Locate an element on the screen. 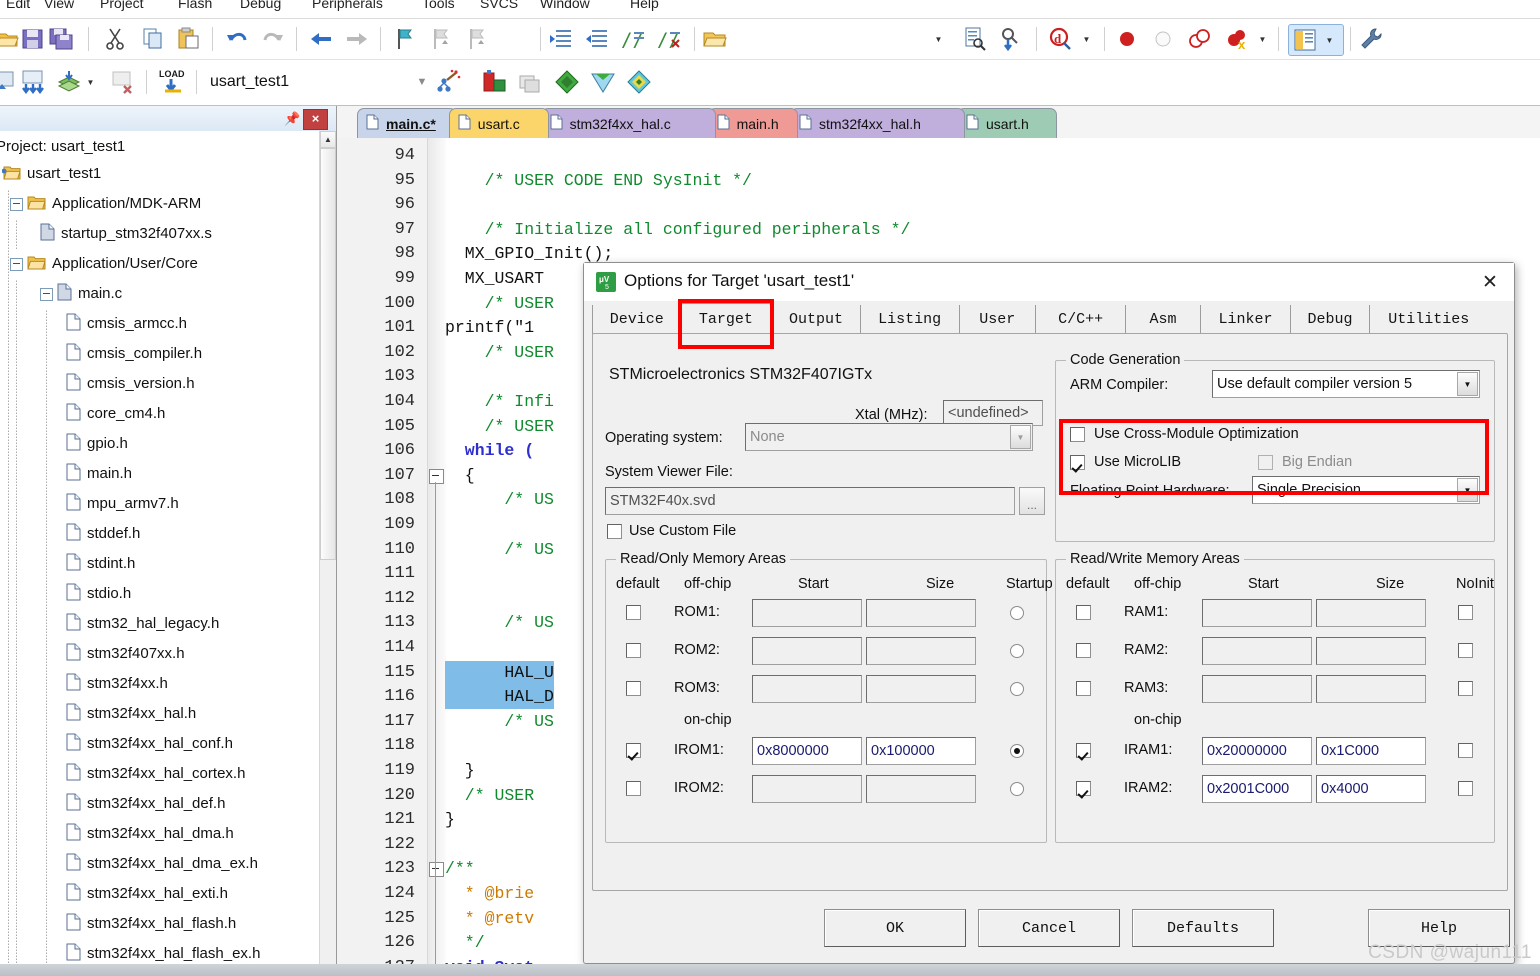 The width and height of the screenshot is (1540, 976). close-icon: × is located at coordinates (315, 119).